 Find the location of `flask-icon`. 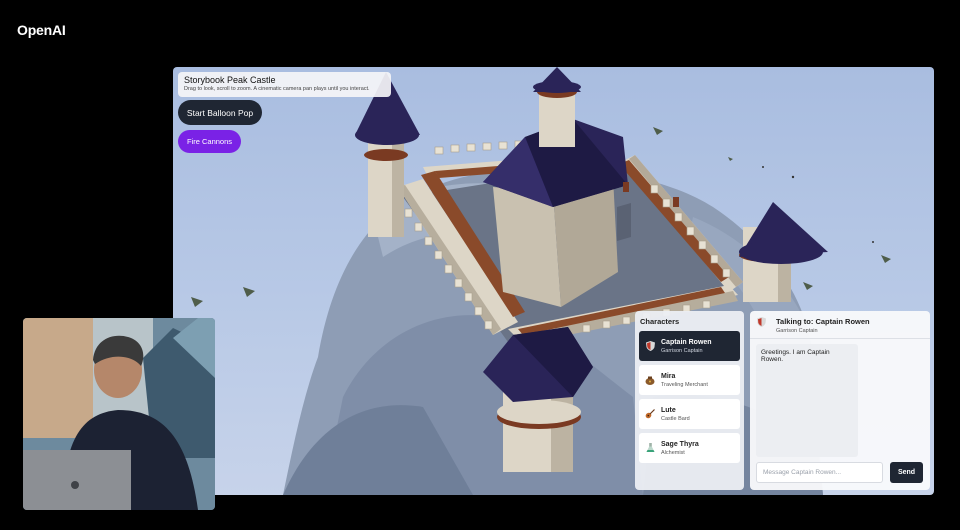

flask-icon is located at coordinates (650, 448).